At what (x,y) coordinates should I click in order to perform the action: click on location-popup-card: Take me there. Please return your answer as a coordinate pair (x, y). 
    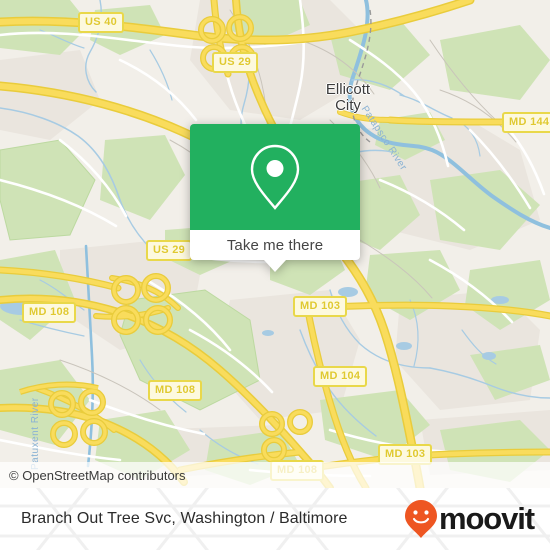
    Looking at the image, I should click on (275, 198).